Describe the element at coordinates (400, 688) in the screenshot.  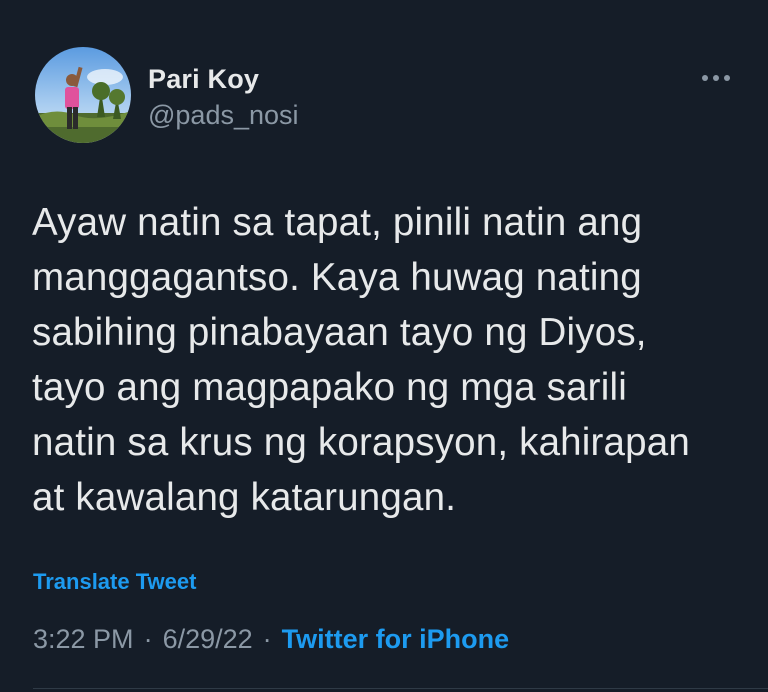
I see `divider` at that location.